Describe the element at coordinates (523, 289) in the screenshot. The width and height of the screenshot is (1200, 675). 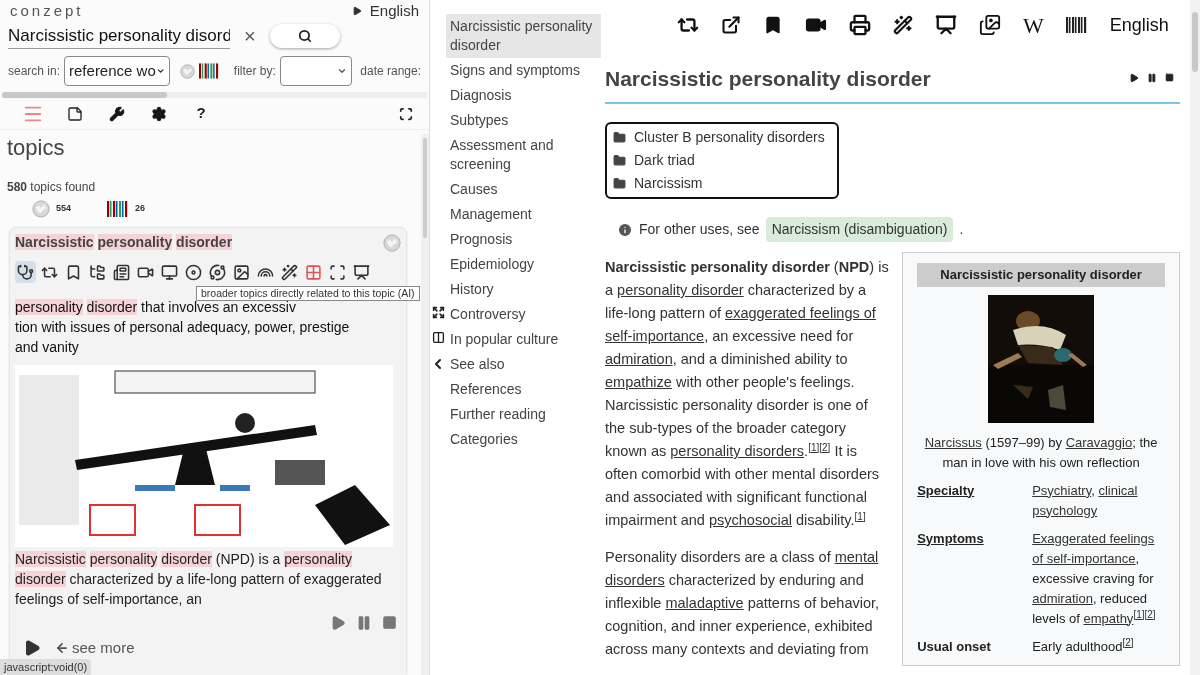
I see `toc-item: History` at that location.